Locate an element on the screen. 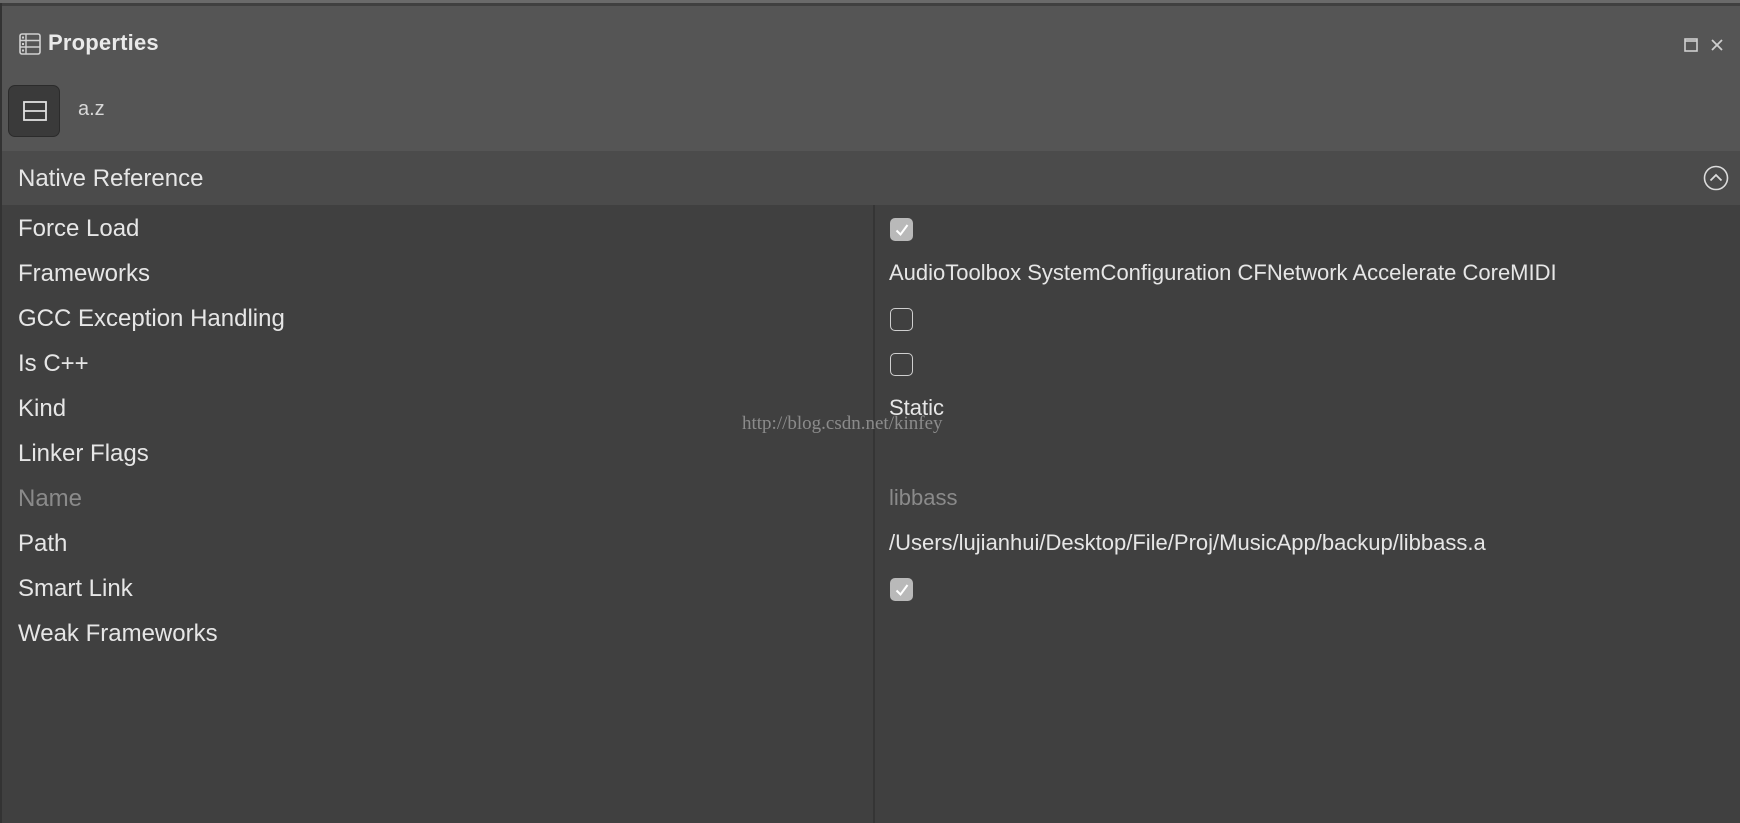  property-name: Is C++ is located at coordinates (53, 363).